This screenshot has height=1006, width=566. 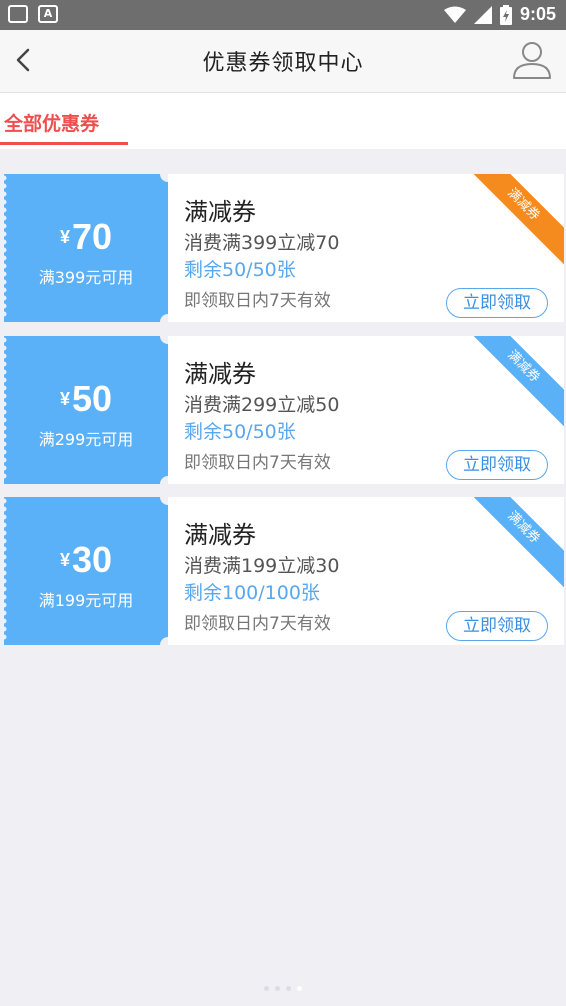 What do you see at coordinates (252, 593) in the screenshot?
I see `coupon-remaining: 剩余100/100张` at bounding box center [252, 593].